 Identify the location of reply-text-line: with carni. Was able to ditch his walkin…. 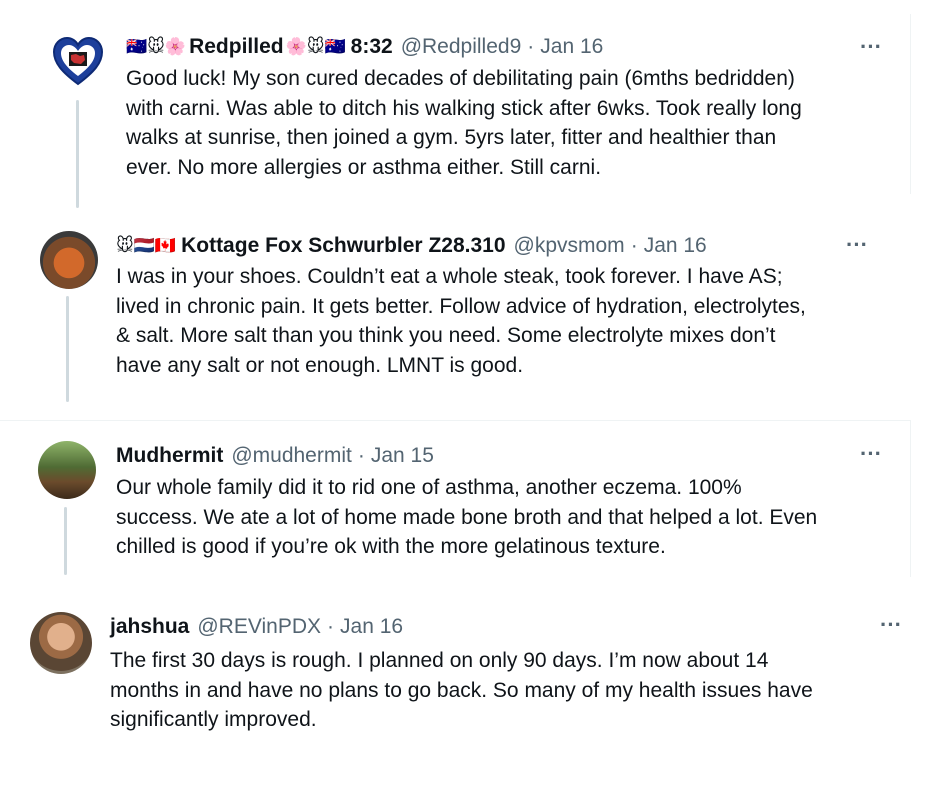
(464, 108).